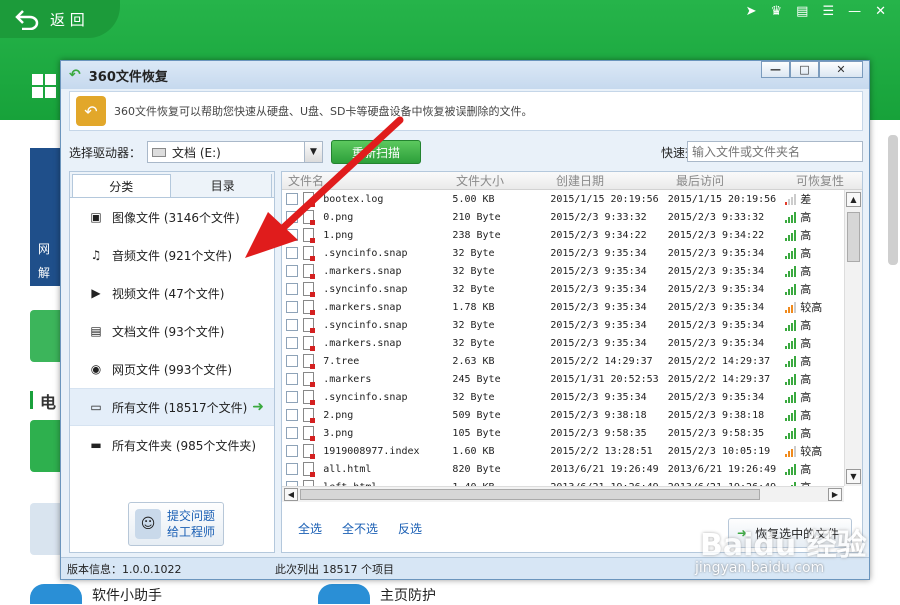 This screenshot has width=900, height=605. I want to click on col-size: 文件大小, so click(506, 180).